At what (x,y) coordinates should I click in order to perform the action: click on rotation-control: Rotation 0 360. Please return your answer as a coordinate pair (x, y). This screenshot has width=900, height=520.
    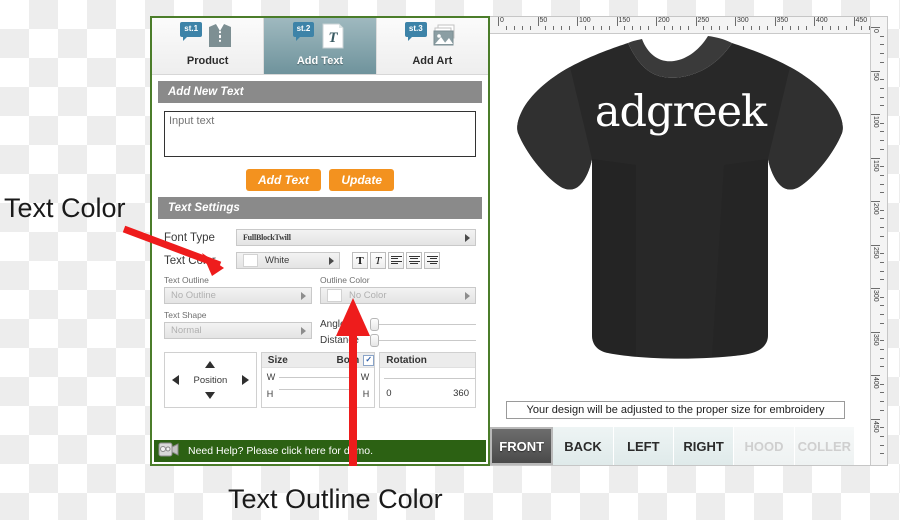
    Looking at the image, I should click on (427, 380).